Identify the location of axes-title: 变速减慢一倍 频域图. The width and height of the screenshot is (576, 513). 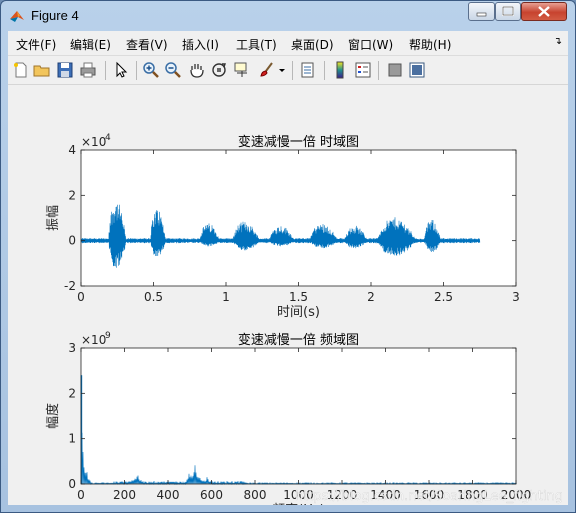
(298, 340).